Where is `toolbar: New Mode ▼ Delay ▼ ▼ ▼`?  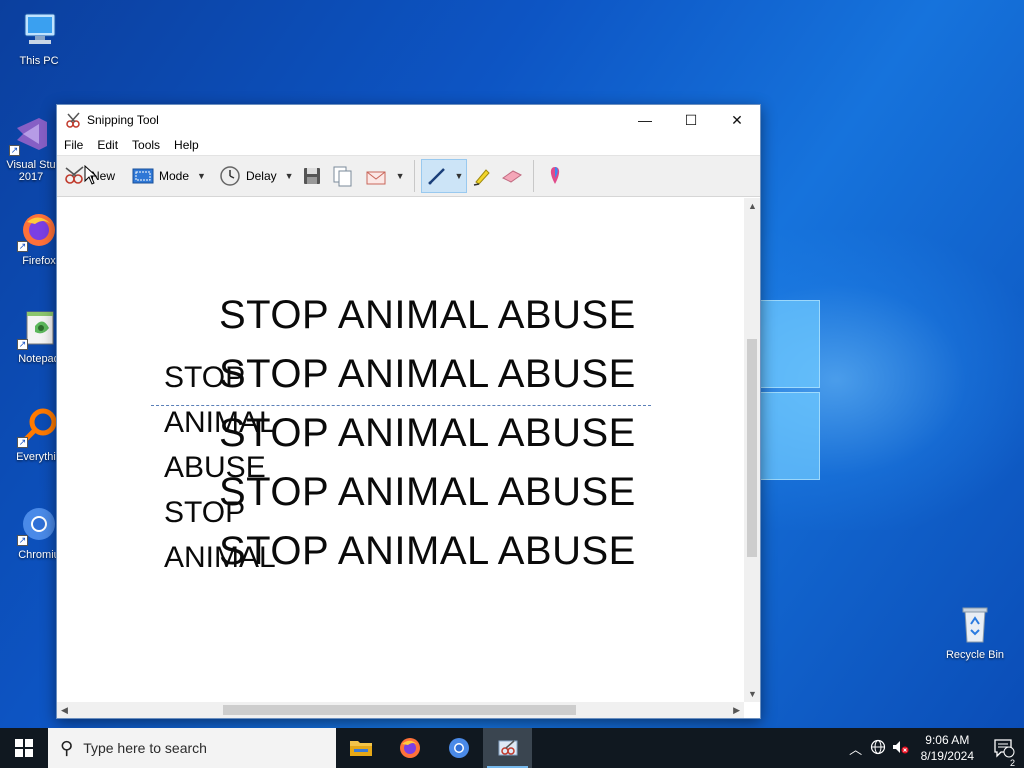 toolbar: New Mode ▼ Delay ▼ ▼ ▼ is located at coordinates (408, 176).